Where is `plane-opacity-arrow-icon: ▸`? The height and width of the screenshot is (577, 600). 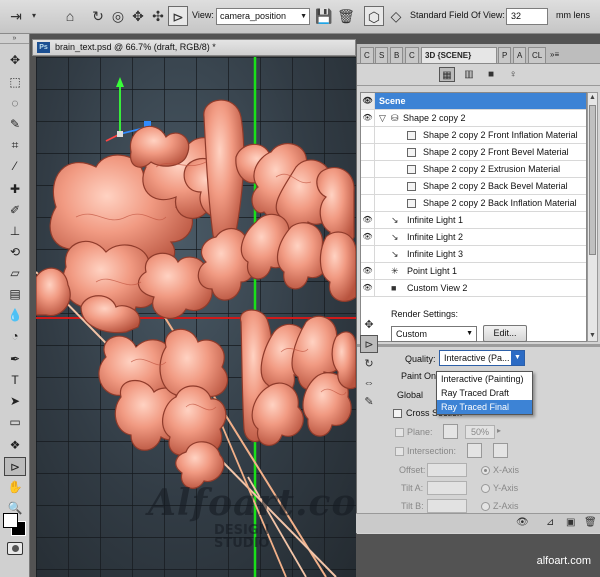
plane-opacity-arrow-icon: ▸ is located at coordinates (499, 430).